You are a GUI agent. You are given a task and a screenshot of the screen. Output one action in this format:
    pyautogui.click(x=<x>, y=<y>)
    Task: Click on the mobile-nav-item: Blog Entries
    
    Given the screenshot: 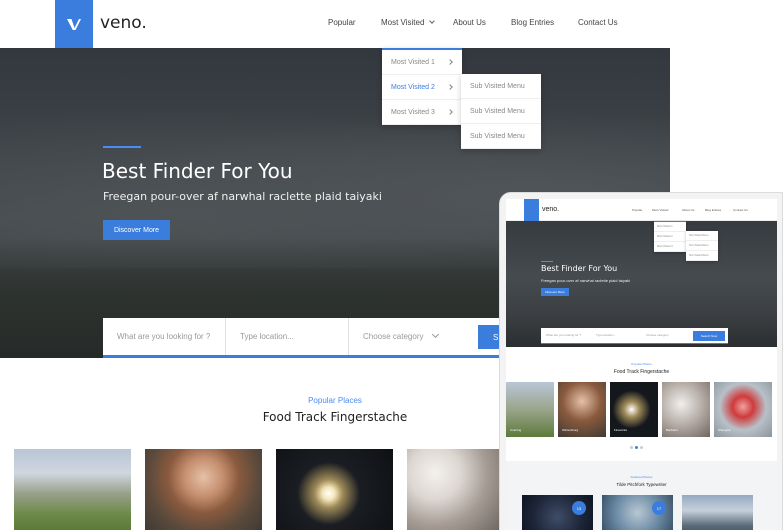 What is the action you would take?
    pyautogui.click(x=713, y=210)
    